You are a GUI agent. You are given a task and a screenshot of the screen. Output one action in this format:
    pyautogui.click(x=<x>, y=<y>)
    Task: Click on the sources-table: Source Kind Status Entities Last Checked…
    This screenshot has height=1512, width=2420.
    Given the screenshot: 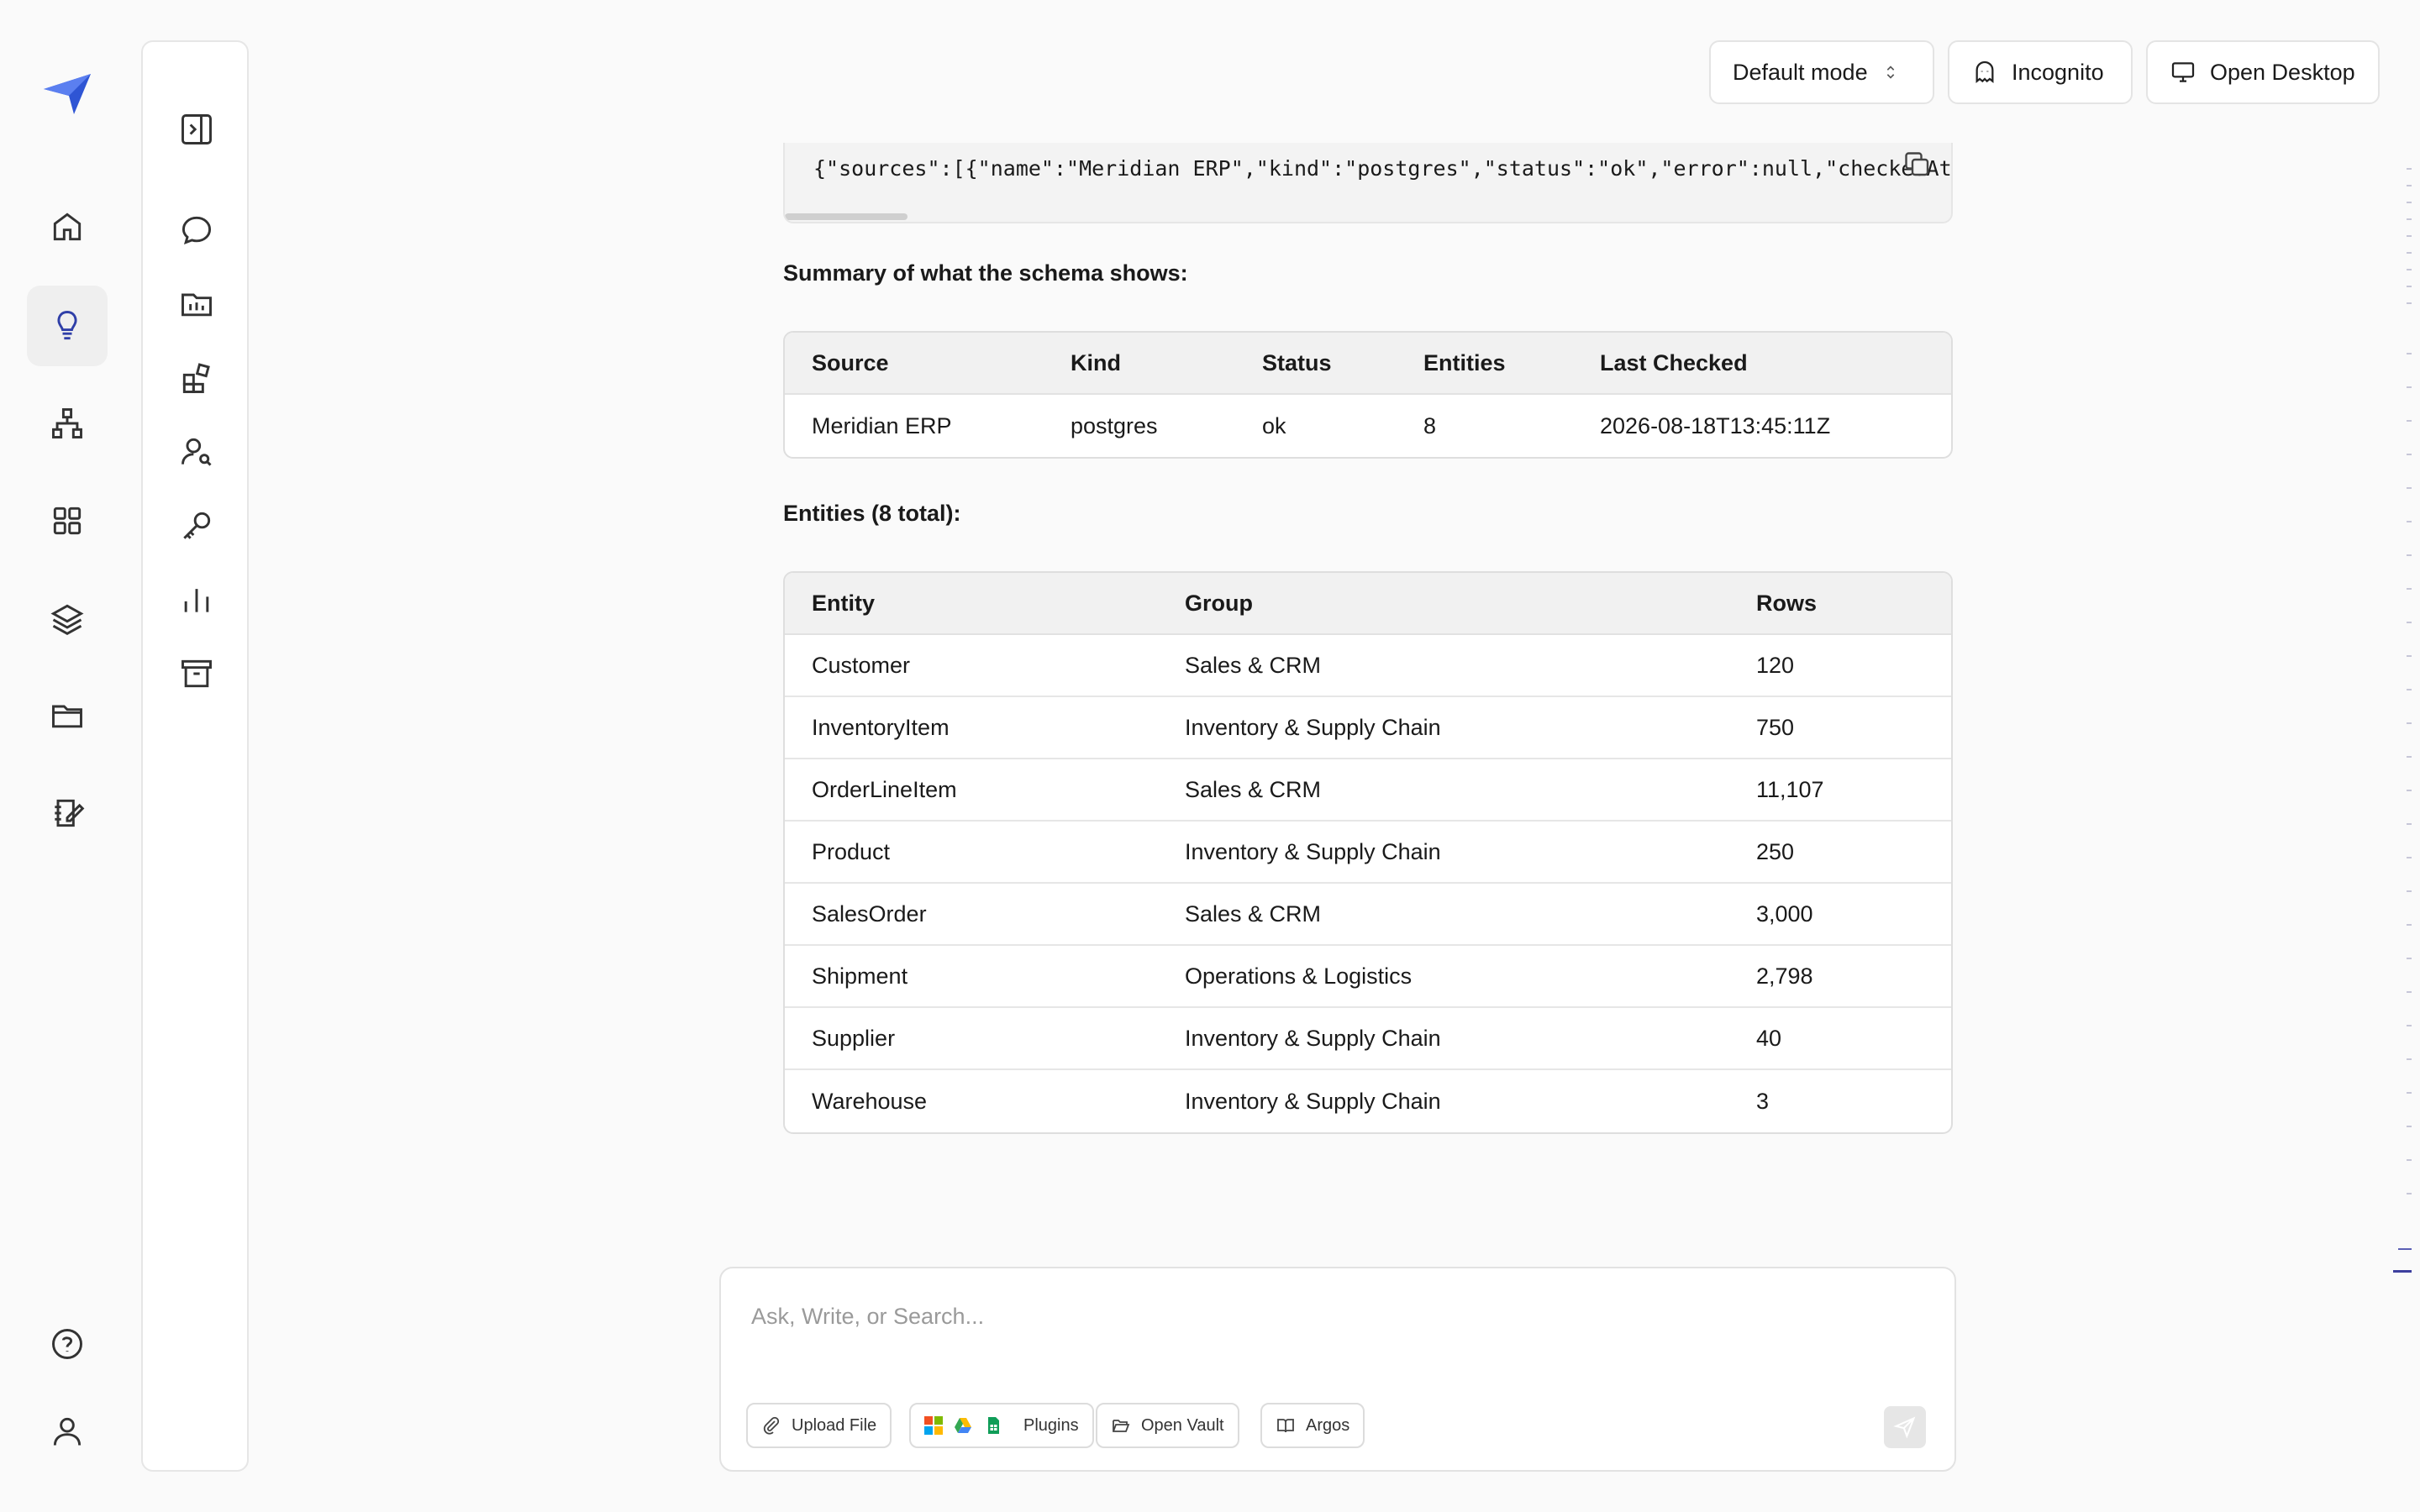 What is the action you would take?
    pyautogui.click(x=1368, y=395)
    